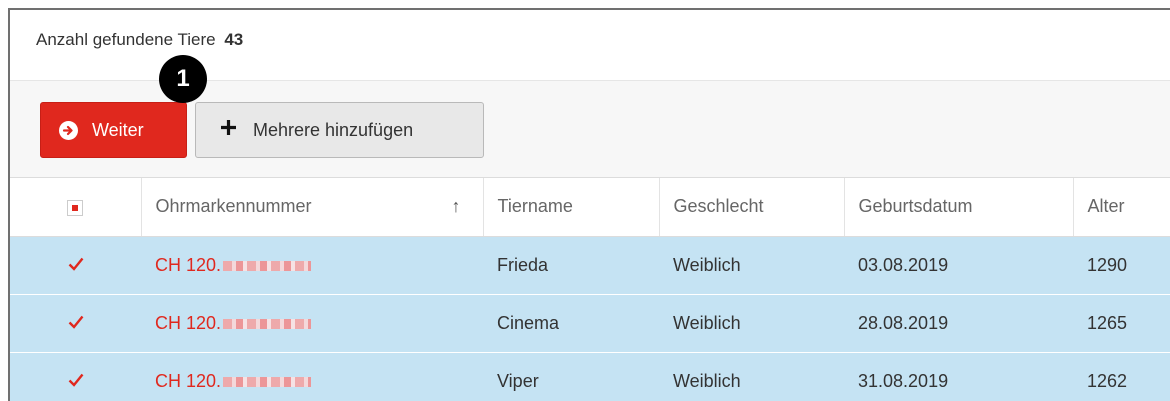 This screenshot has width=1170, height=401. I want to click on cell-alter: 1290, so click(1121, 264).